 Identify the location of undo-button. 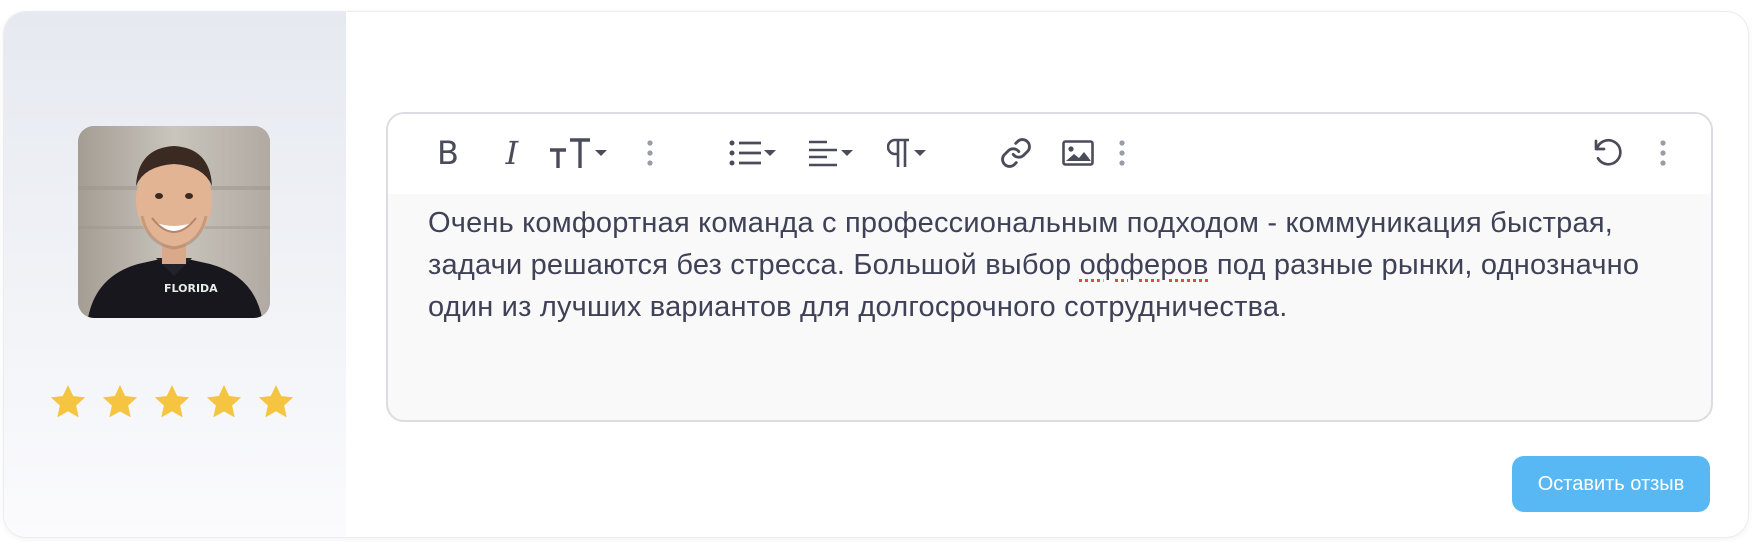
(1608, 153).